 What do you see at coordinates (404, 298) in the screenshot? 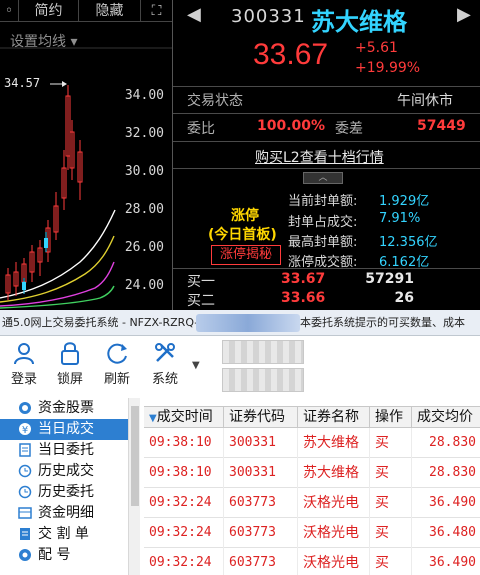
I see `bid-volume: 26` at bounding box center [404, 298].